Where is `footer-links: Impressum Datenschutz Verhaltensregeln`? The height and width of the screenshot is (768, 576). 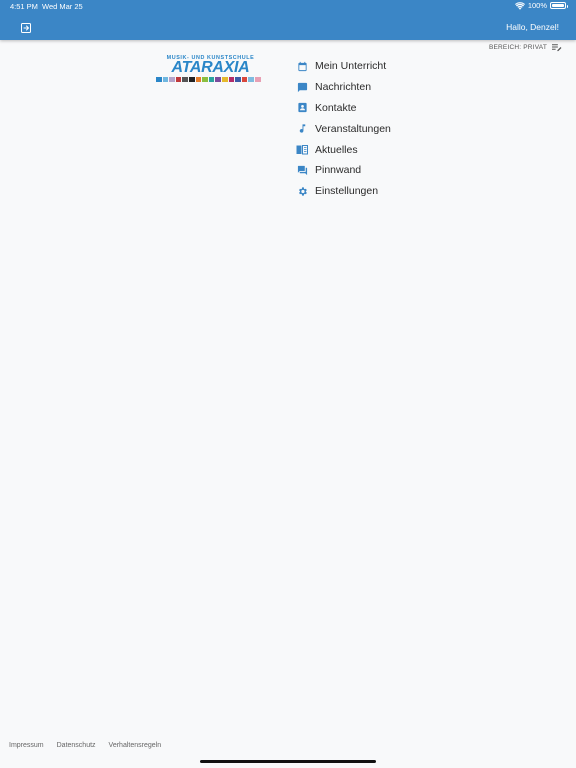 footer-links: Impressum Datenschutz Verhaltensregeln is located at coordinates (85, 745).